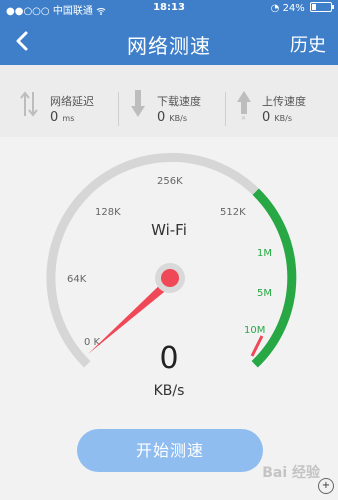 Image resolution: width=338 pixels, height=500 pixels. What do you see at coordinates (264, 293) in the screenshot?
I see `tick-label: 5M` at bounding box center [264, 293].